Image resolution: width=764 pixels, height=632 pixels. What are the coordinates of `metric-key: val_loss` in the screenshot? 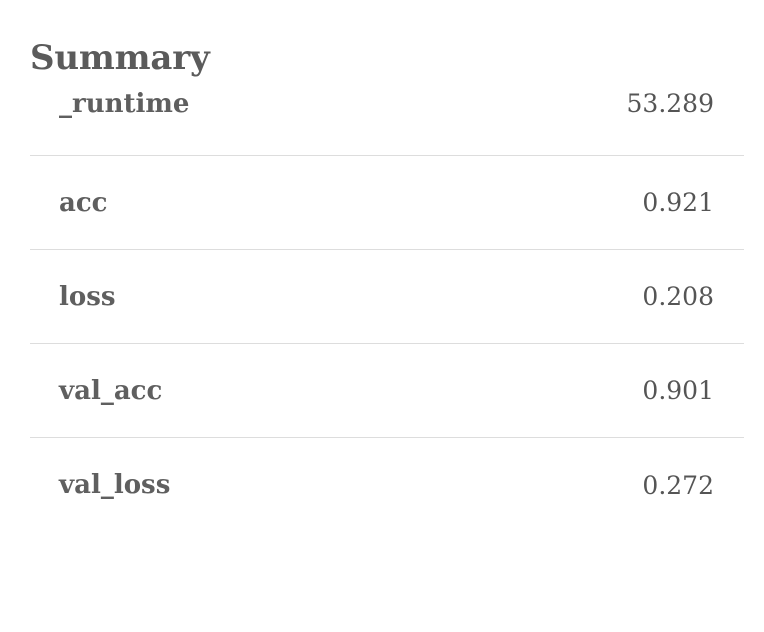 It's located at (115, 485).